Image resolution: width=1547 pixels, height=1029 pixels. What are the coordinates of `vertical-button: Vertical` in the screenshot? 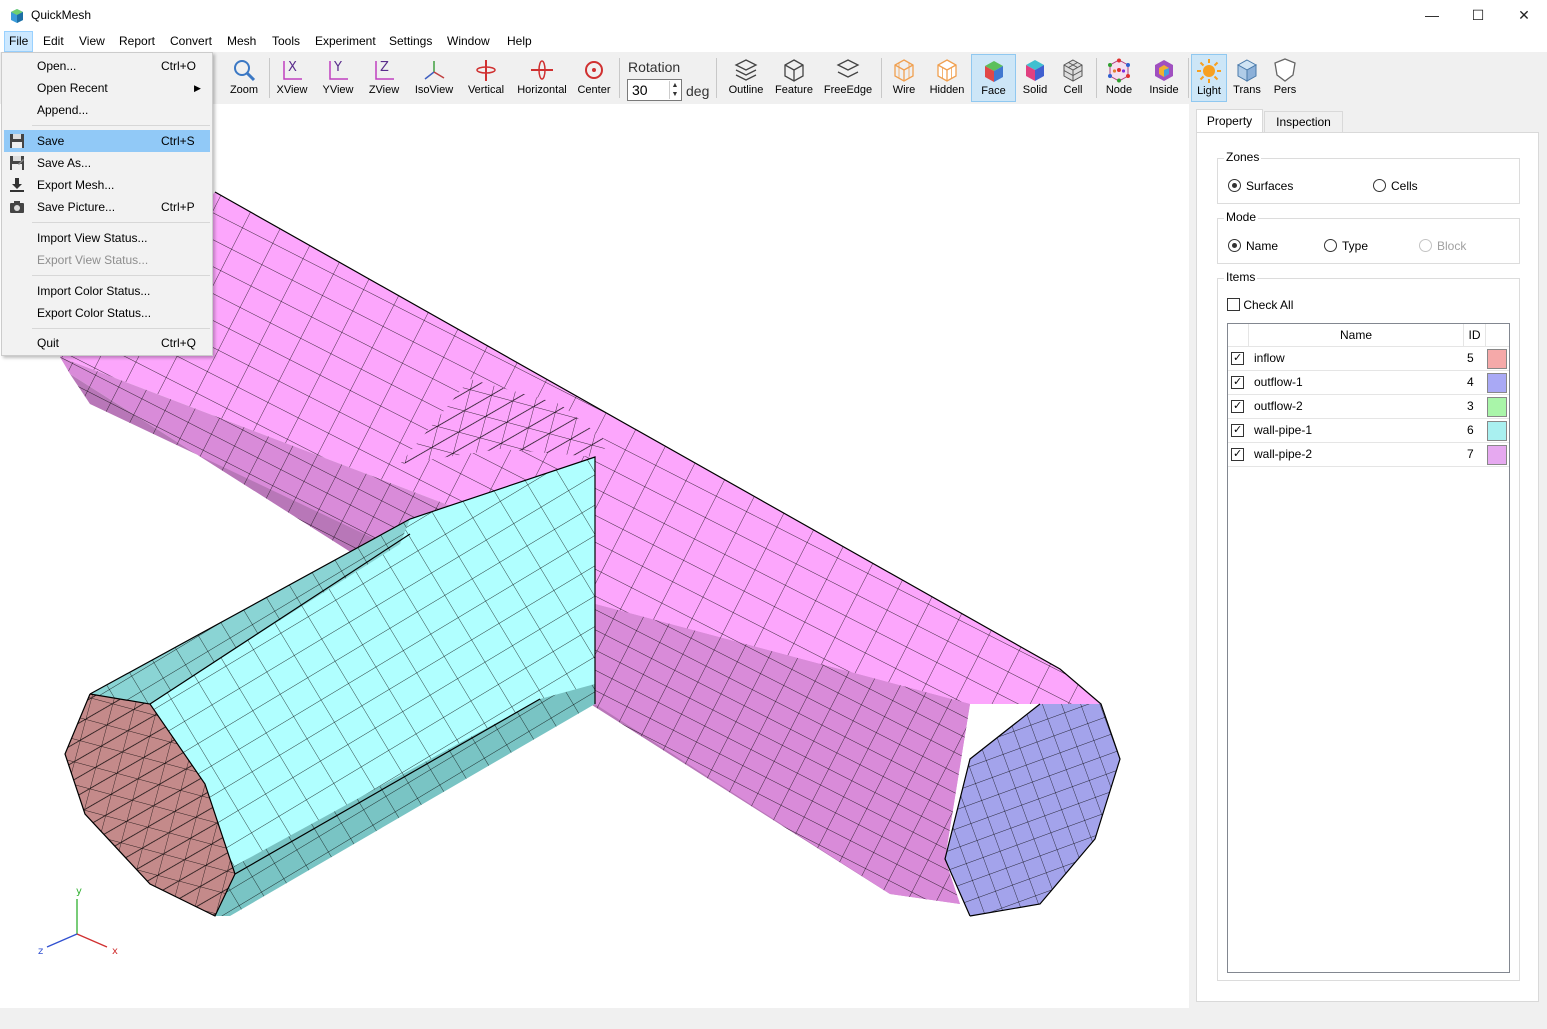 It's located at (486, 78).